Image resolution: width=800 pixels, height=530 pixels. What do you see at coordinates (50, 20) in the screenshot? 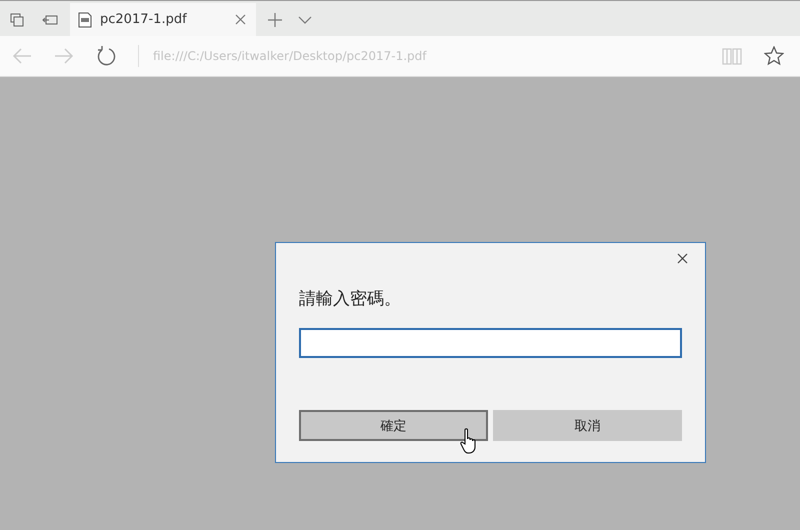
I see `tab-preview-icon` at bounding box center [50, 20].